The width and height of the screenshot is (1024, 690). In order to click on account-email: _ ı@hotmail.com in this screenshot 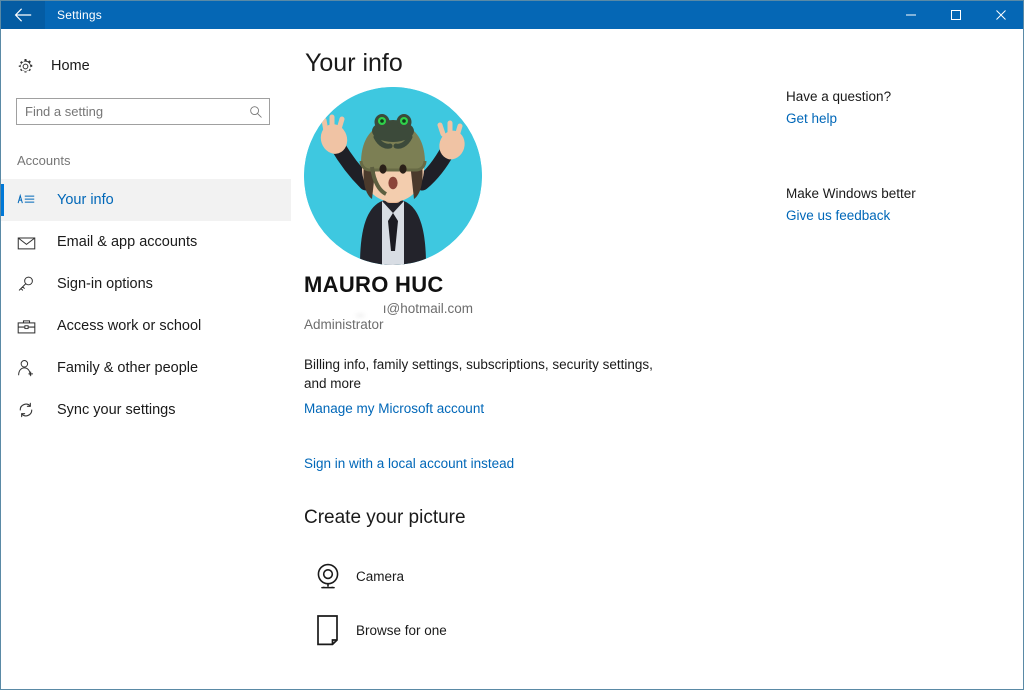, I will do `click(389, 308)`.